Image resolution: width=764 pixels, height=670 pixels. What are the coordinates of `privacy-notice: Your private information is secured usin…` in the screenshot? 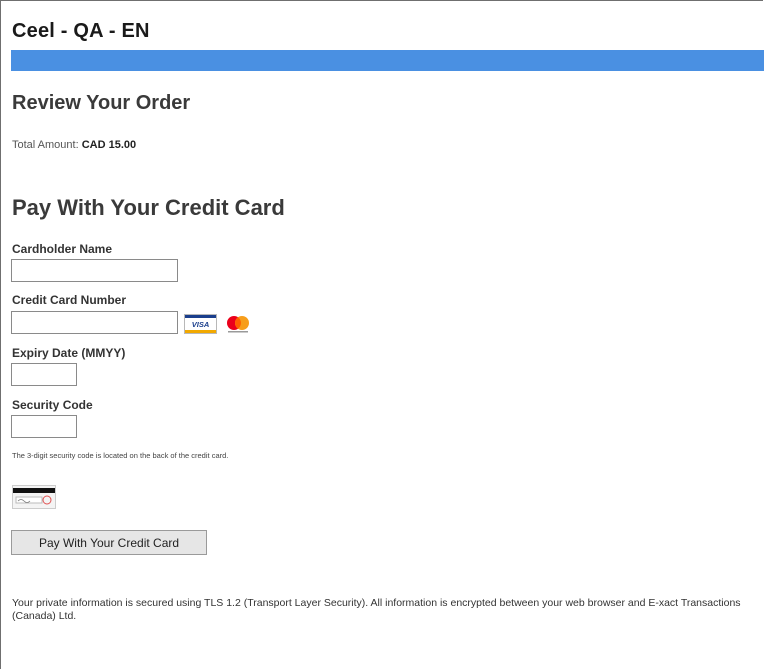 It's located at (376, 609).